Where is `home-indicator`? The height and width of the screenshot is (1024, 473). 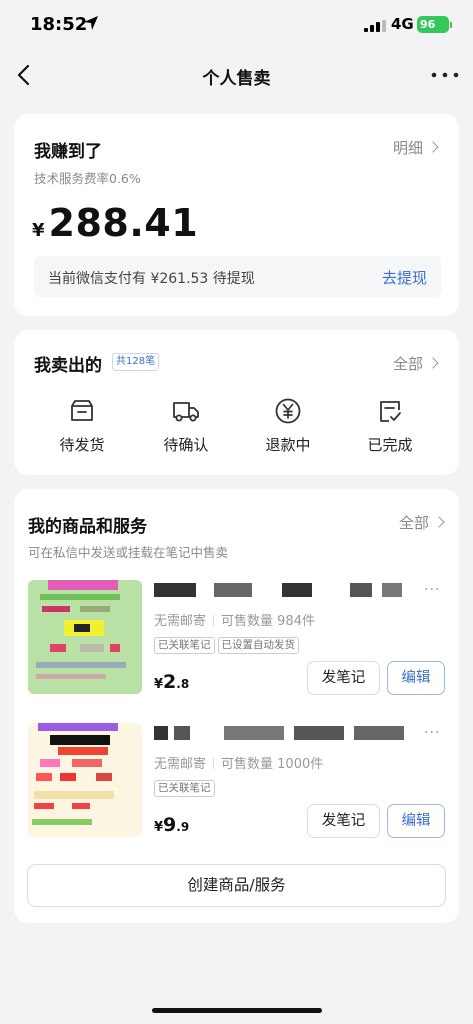 home-indicator is located at coordinates (237, 1010).